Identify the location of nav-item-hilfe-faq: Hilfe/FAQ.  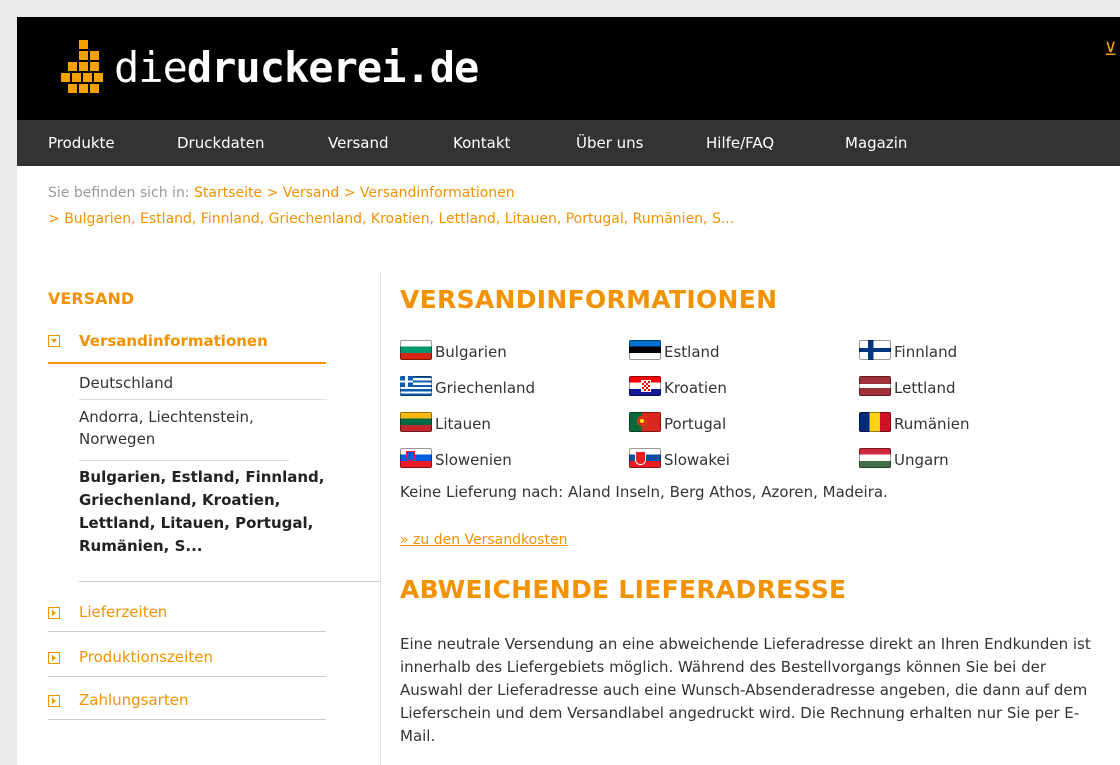
(740, 143).